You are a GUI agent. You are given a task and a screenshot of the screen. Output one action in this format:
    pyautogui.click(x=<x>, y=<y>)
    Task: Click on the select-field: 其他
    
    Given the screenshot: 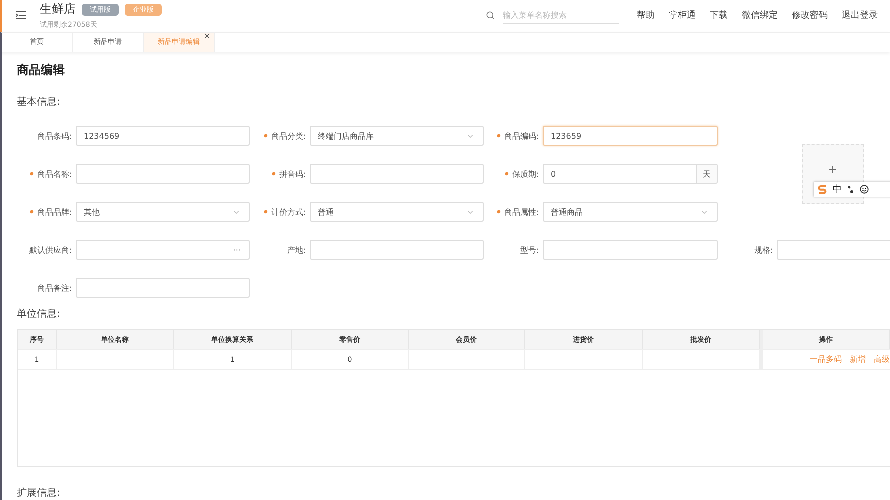 What is the action you would take?
    pyautogui.click(x=163, y=212)
    